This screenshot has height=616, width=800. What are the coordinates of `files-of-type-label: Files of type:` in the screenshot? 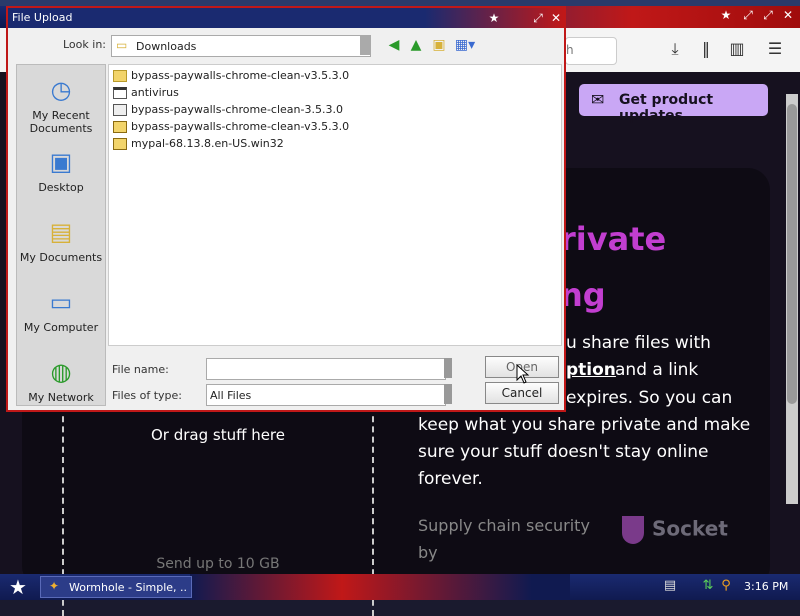 It's located at (147, 395).